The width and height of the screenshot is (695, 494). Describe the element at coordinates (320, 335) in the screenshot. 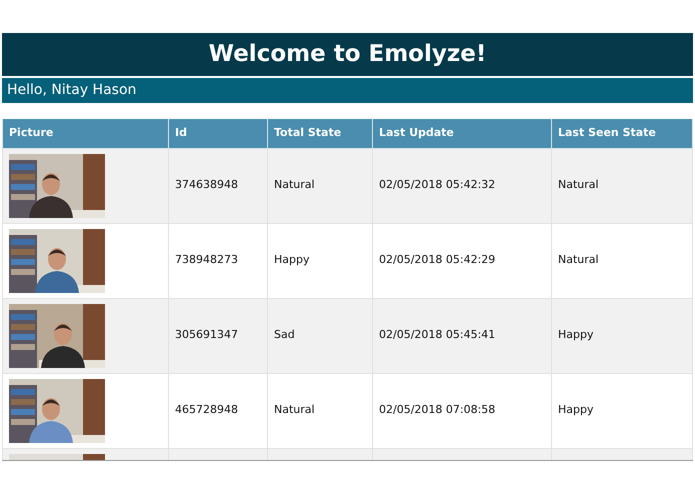

I see `state-cell: Sad` at that location.